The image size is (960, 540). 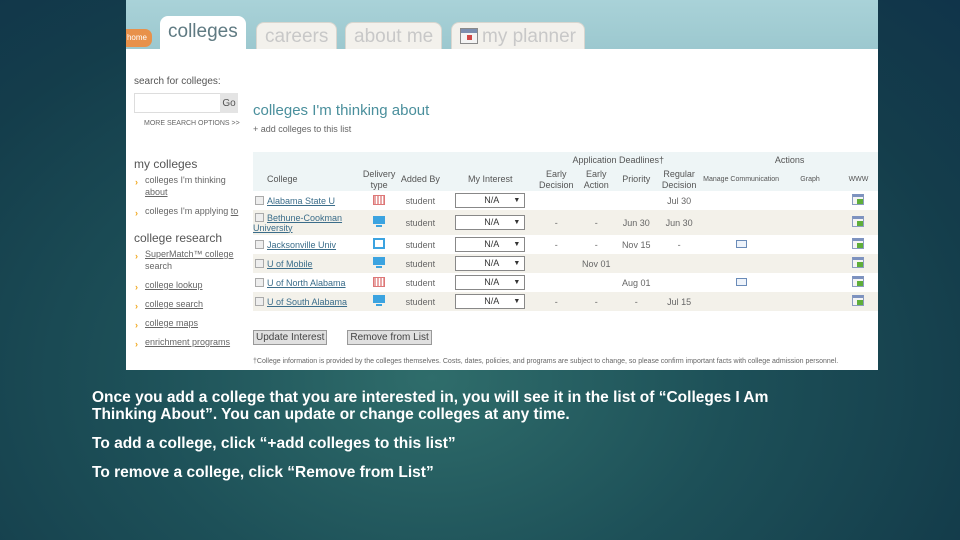 What do you see at coordinates (290, 264) in the screenshot?
I see `college-link: U of Mobile` at bounding box center [290, 264].